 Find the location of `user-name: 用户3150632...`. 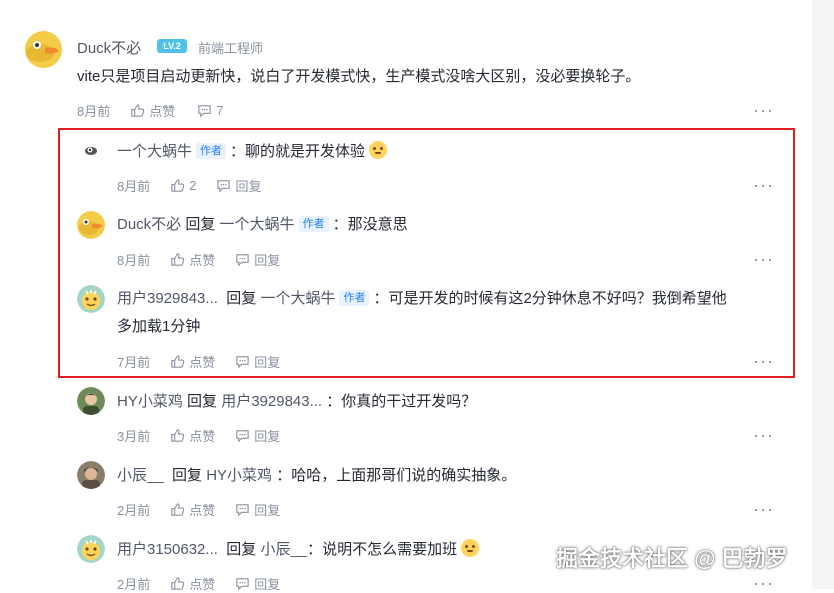

user-name: 用户3150632... is located at coordinates (167, 549).